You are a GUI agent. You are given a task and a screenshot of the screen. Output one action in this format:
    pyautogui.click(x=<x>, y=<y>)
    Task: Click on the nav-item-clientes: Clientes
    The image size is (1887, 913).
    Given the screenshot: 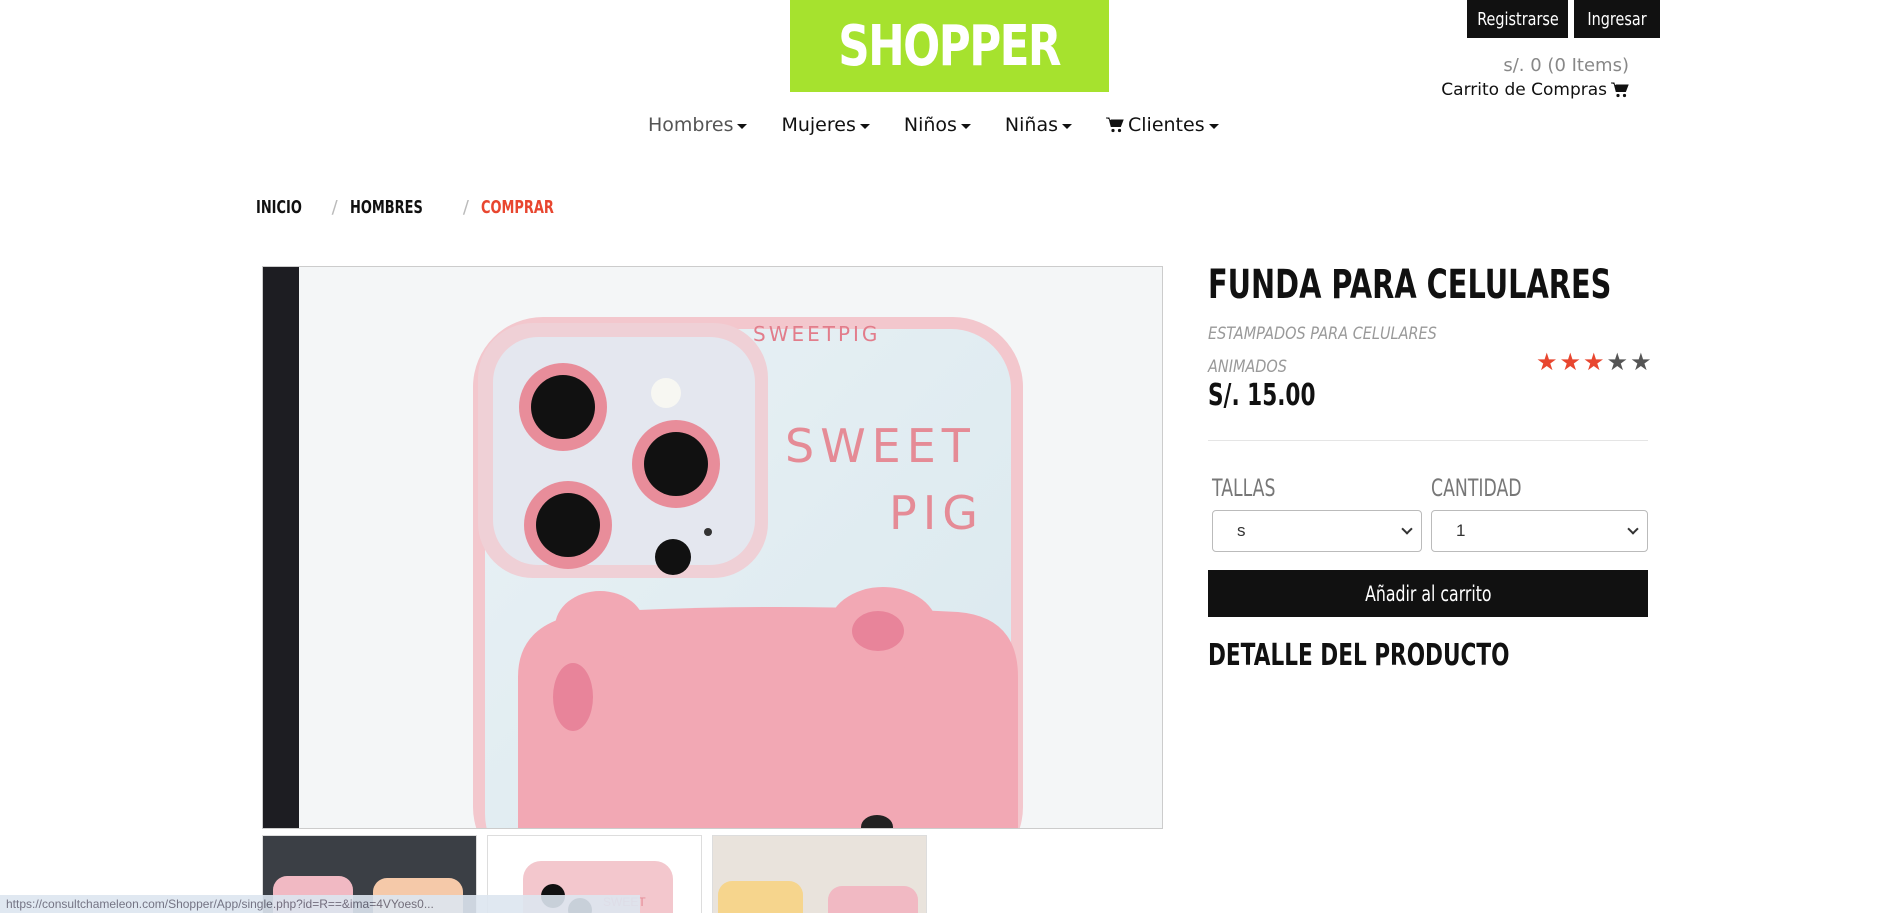 What is the action you would take?
    pyautogui.click(x=1162, y=125)
    